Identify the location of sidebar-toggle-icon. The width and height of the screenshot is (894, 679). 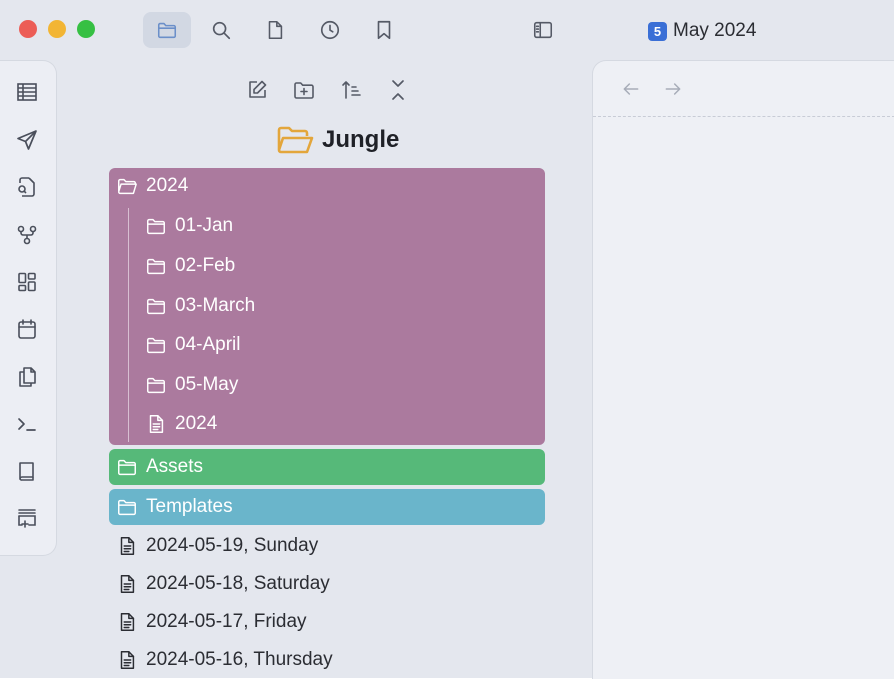
(543, 30).